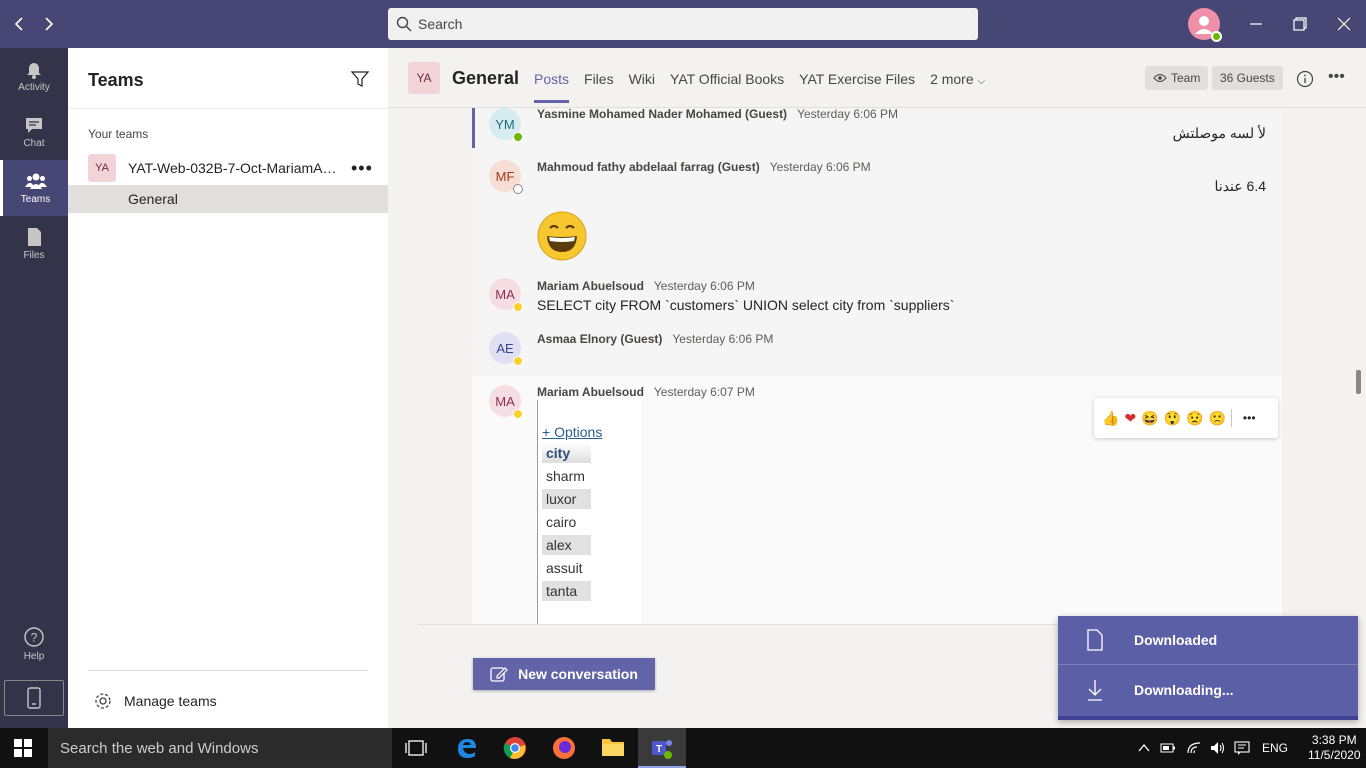 Image resolution: width=1366 pixels, height=768 pixels. I want to click on eye-icon, so click(1160, 78).